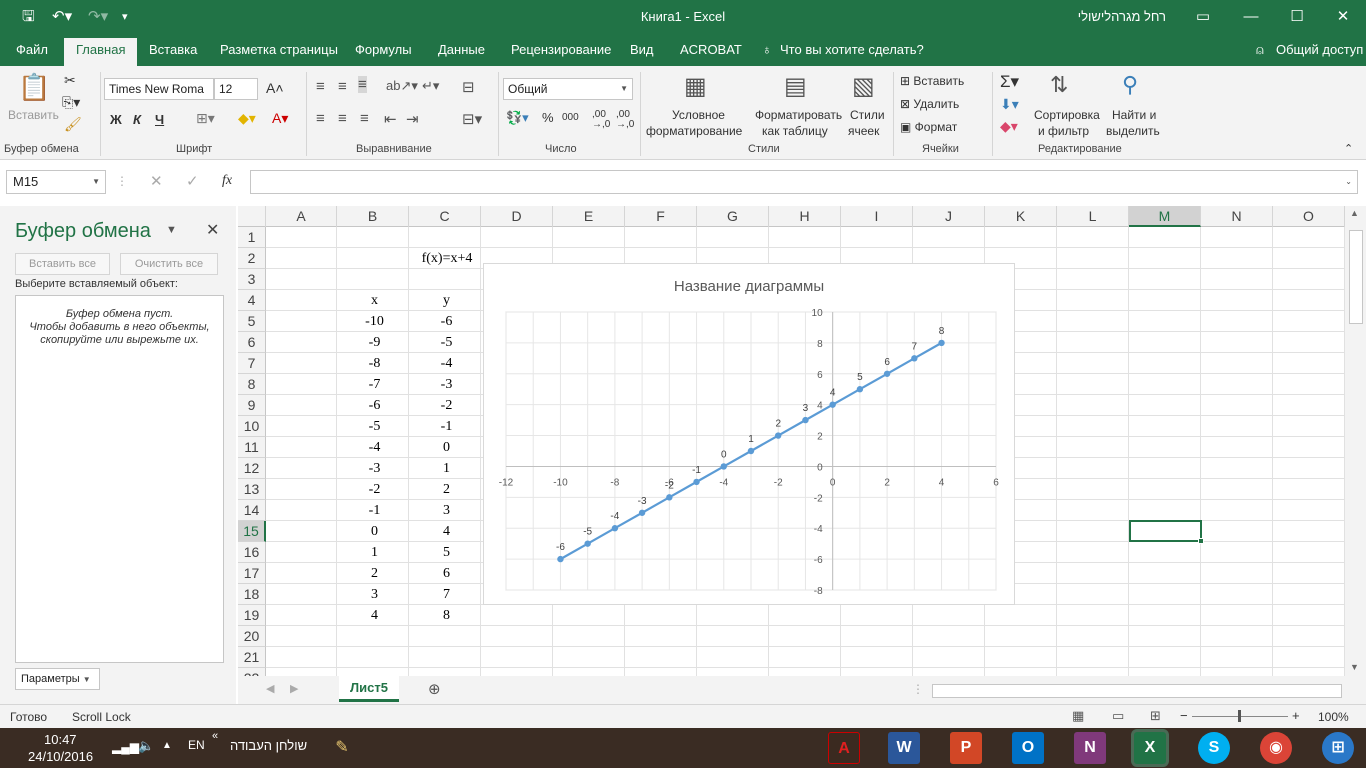 The width and height of the screenshot is (1366, 768). What do you see at coordinates (1348, 148) in the screenshot?
I see `collapse-ribbon-icon: ⌃` at bounding box center [1348, 148].